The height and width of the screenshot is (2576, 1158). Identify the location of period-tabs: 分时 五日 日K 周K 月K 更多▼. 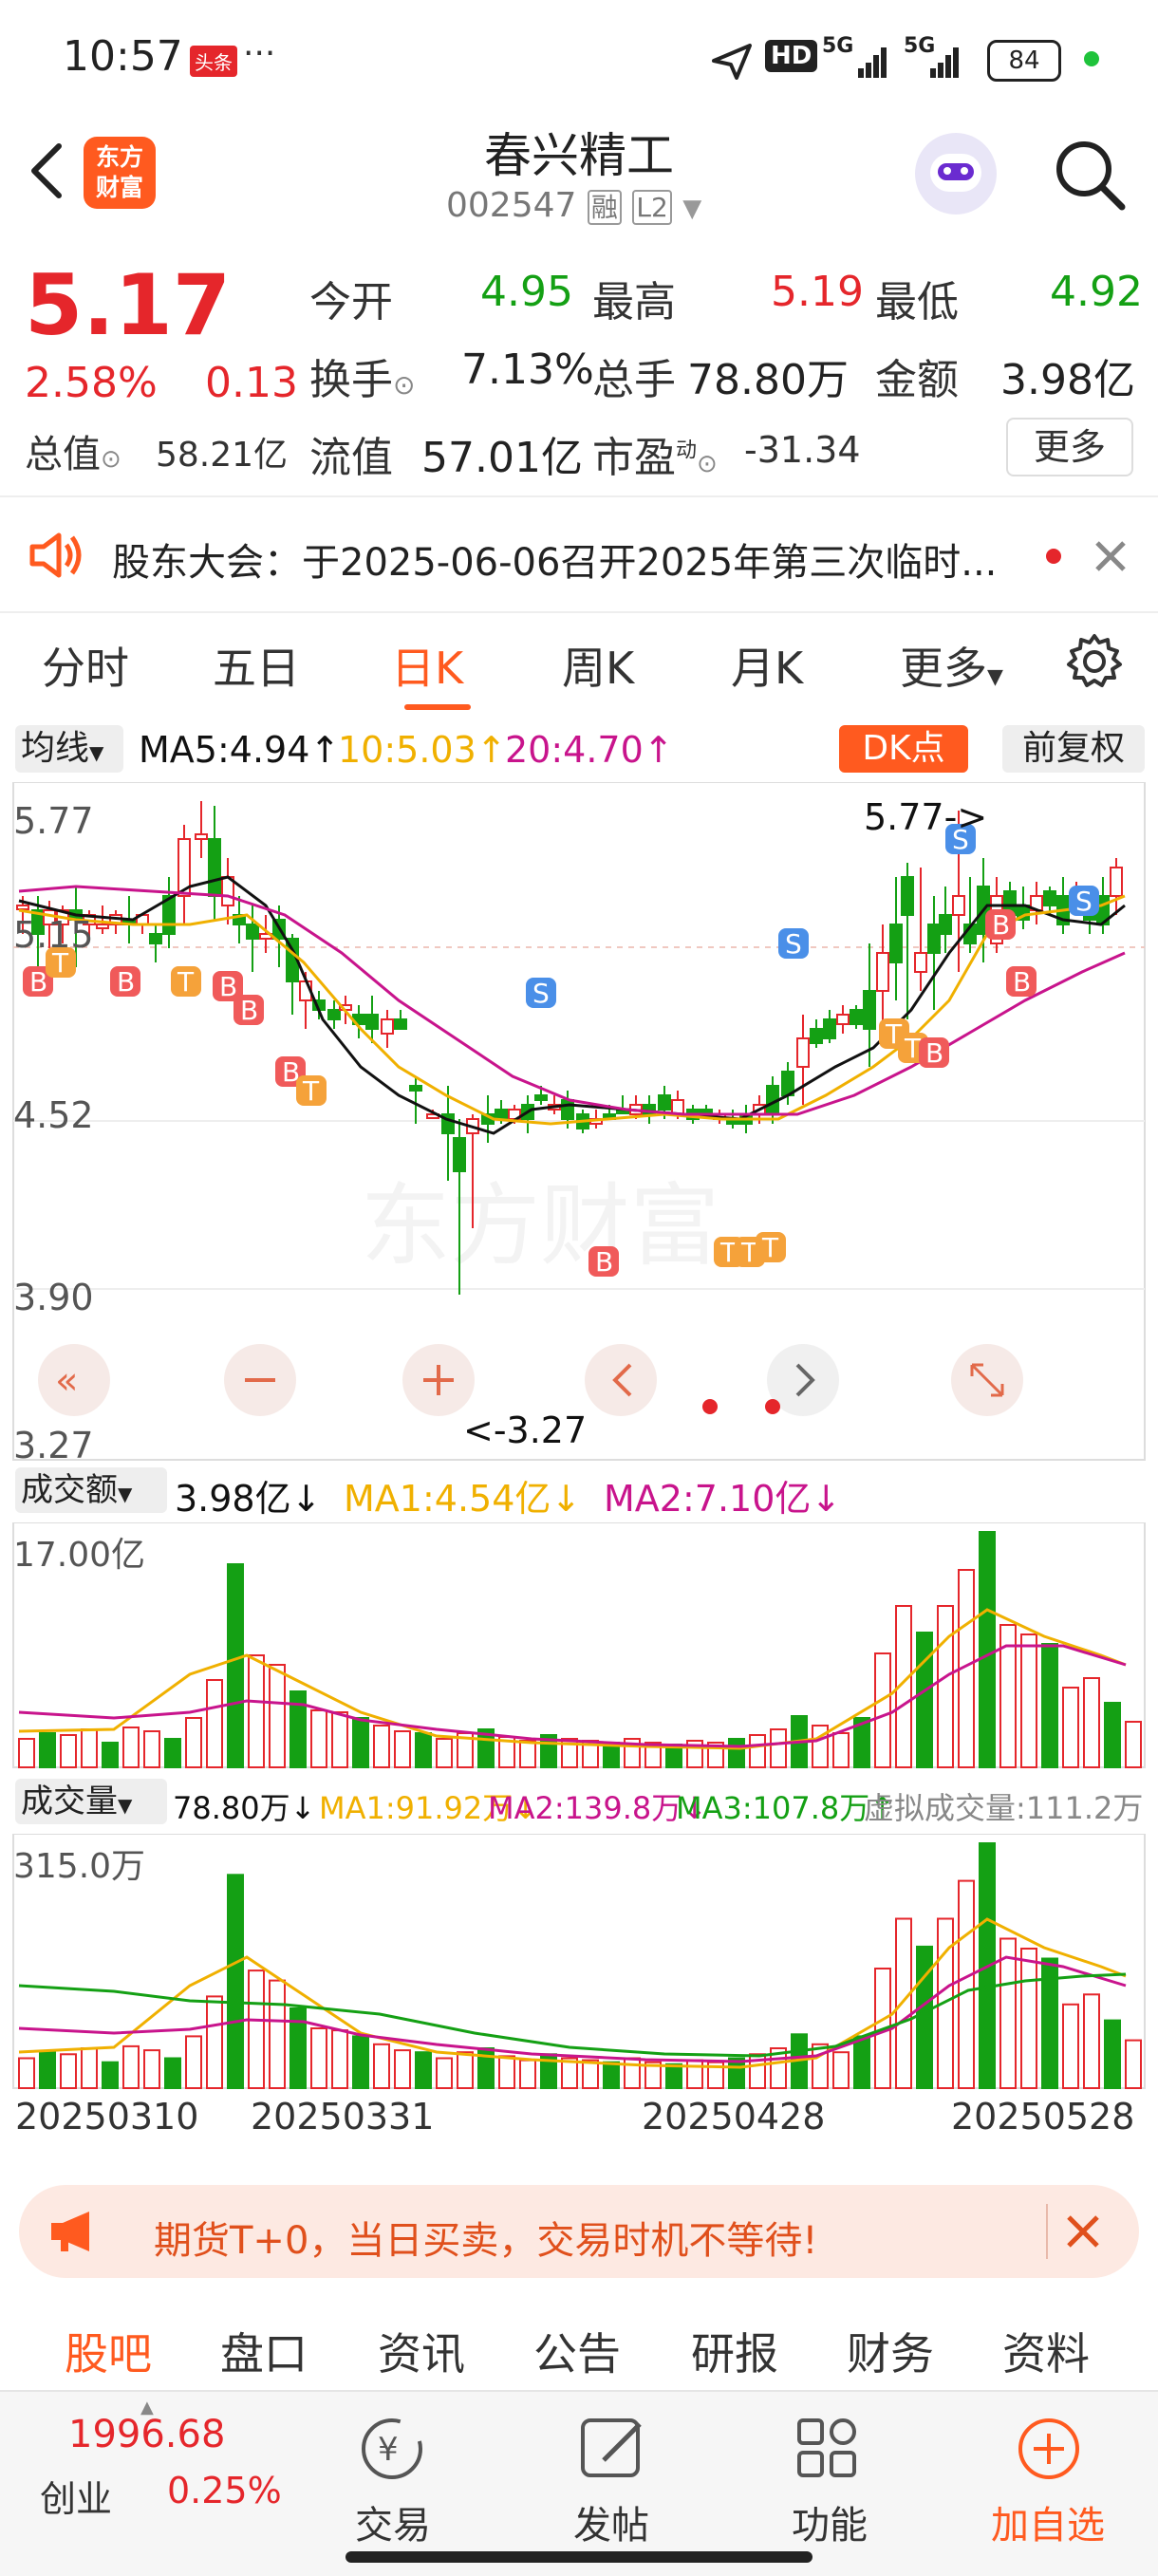
(579, 663).